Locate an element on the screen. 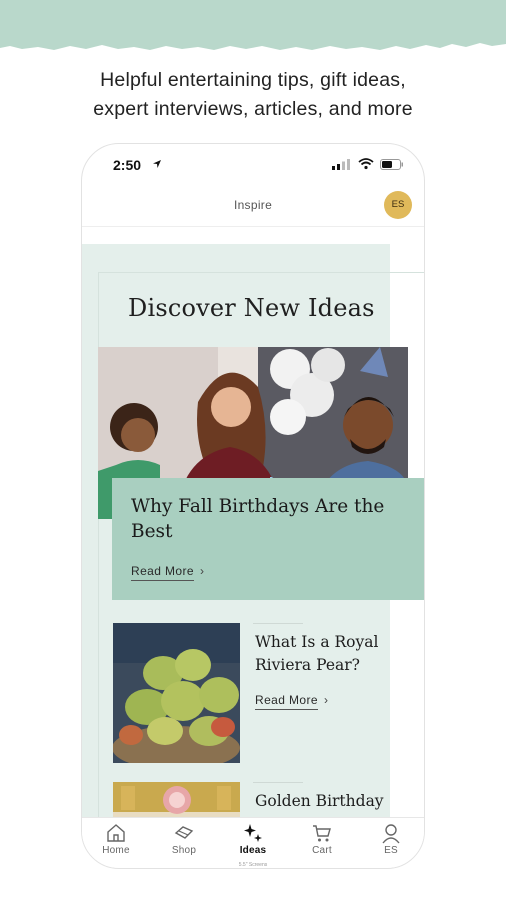 The height and width of the screenshot is (900, 506). tab-shop: Shop is located at coordinates (184, 839).